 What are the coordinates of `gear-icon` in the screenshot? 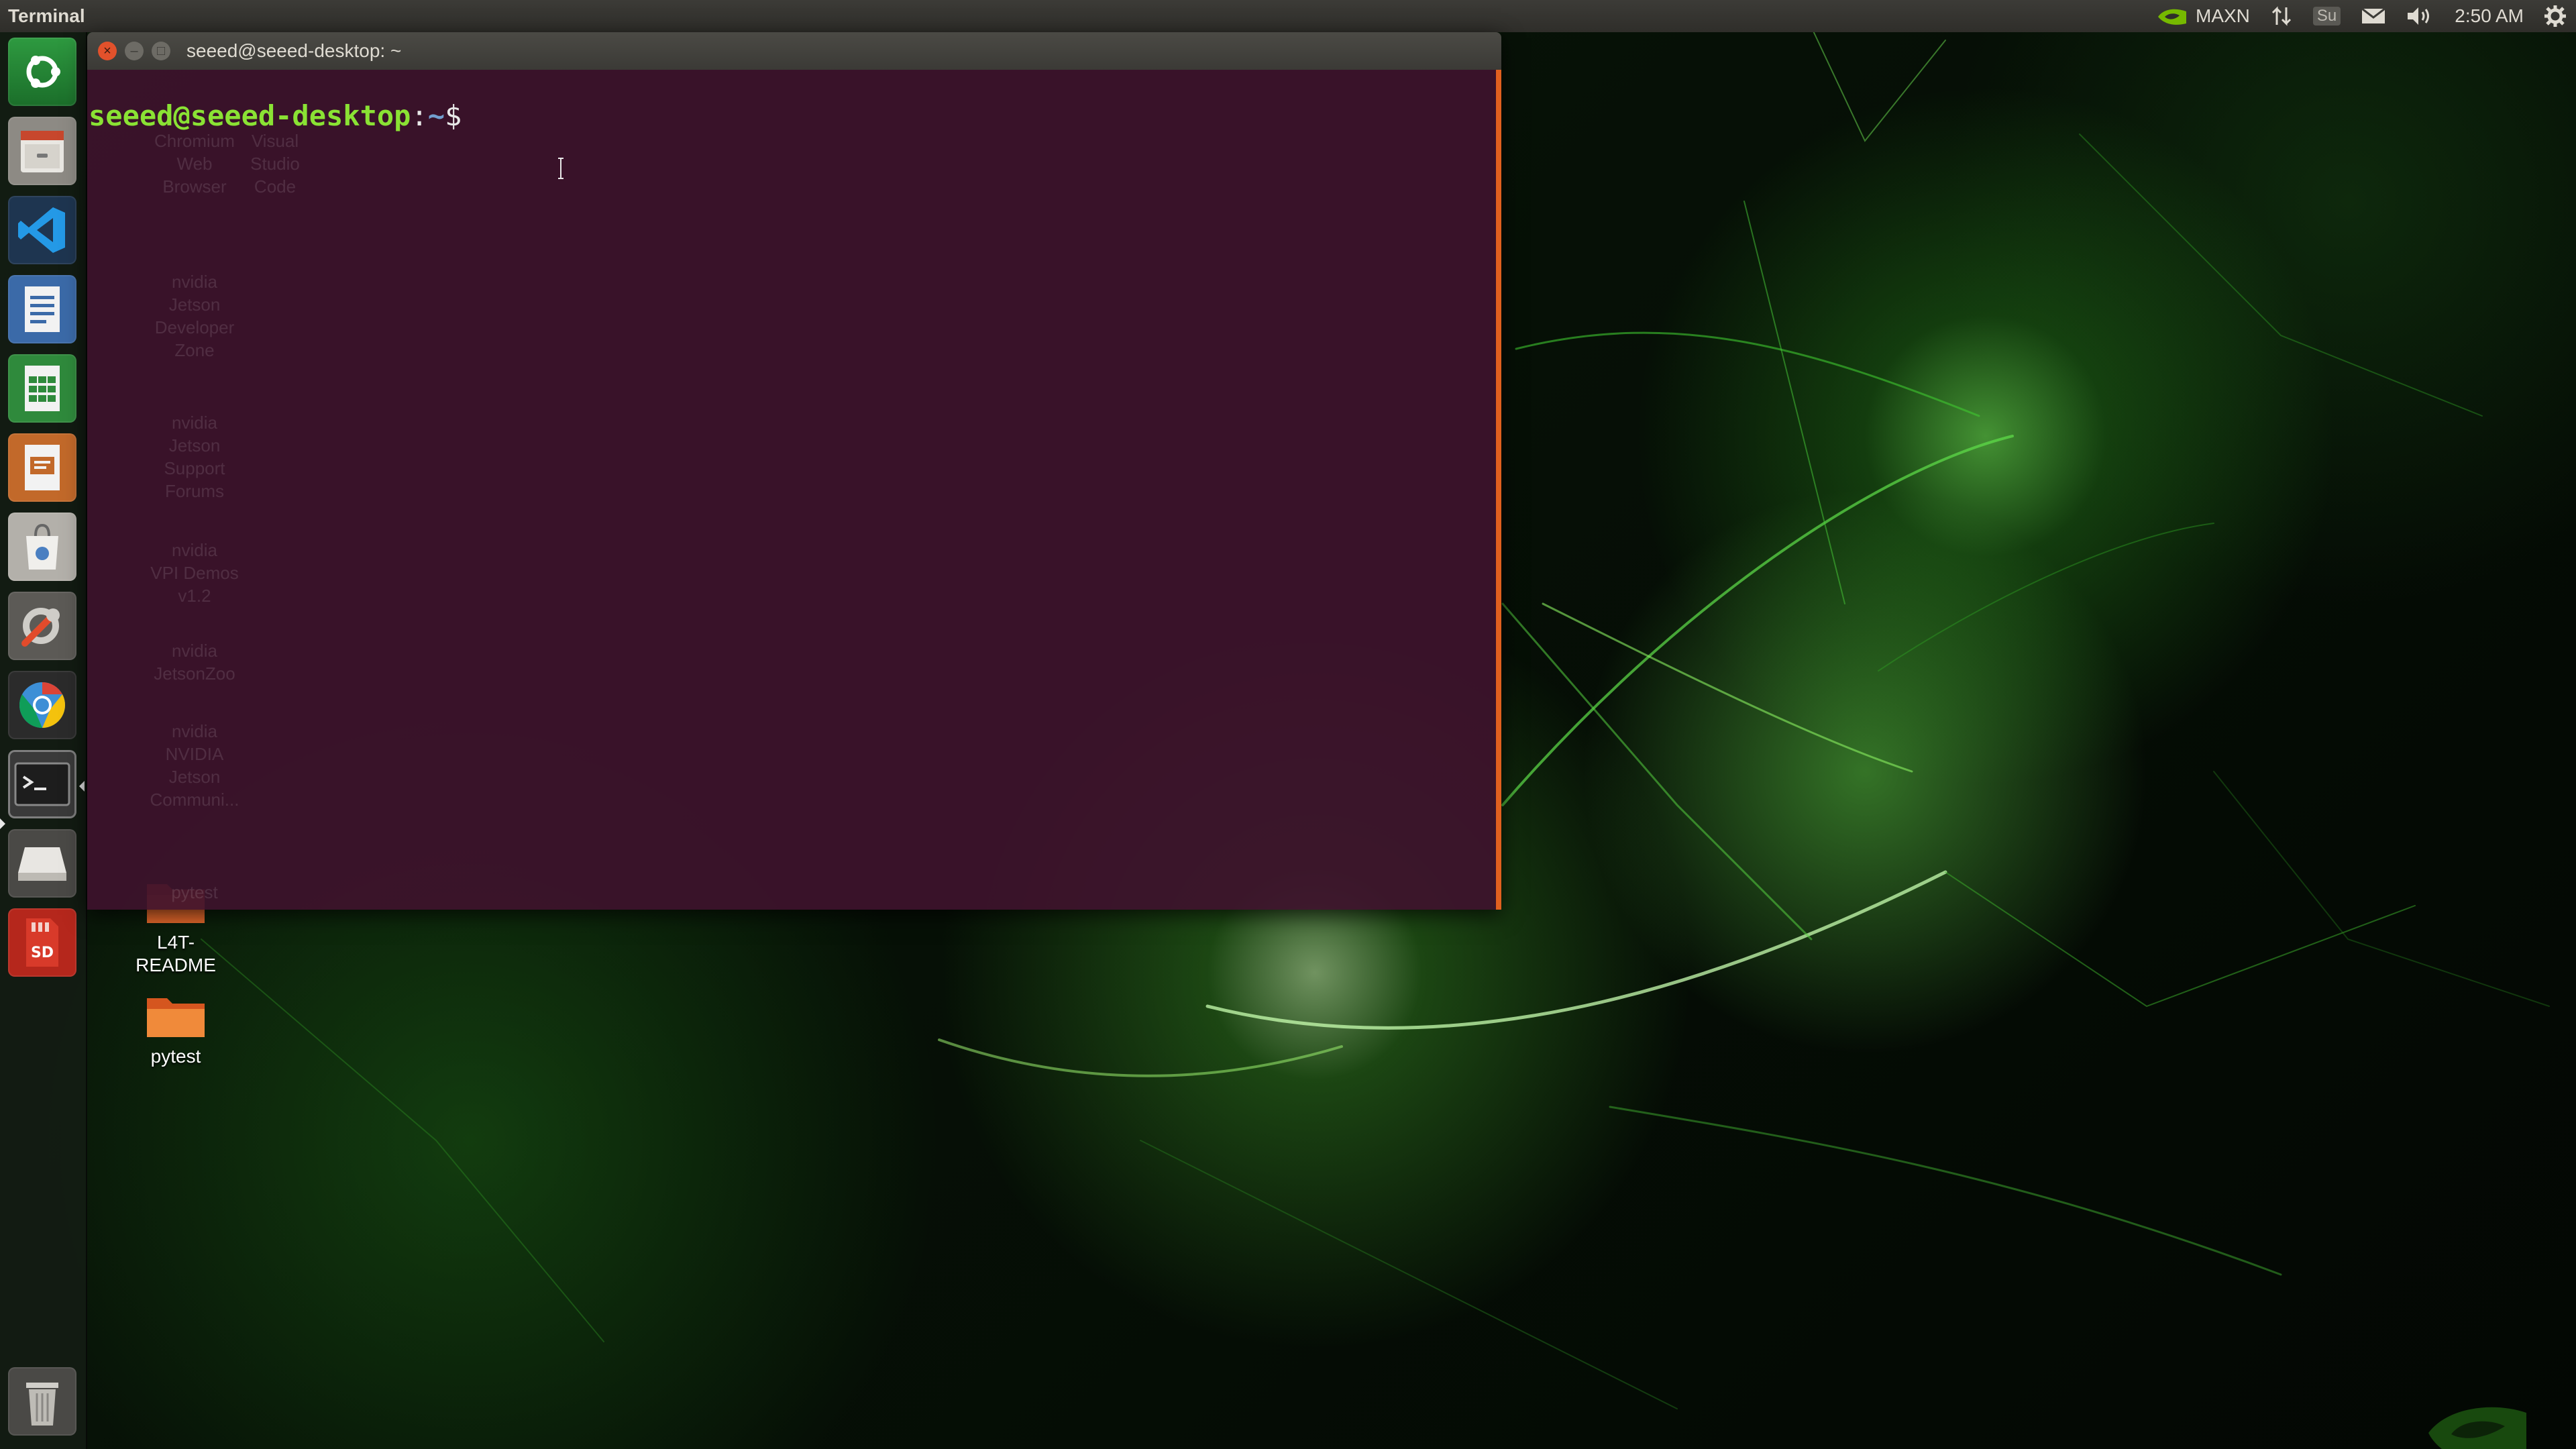 It's located at (2555, 16).